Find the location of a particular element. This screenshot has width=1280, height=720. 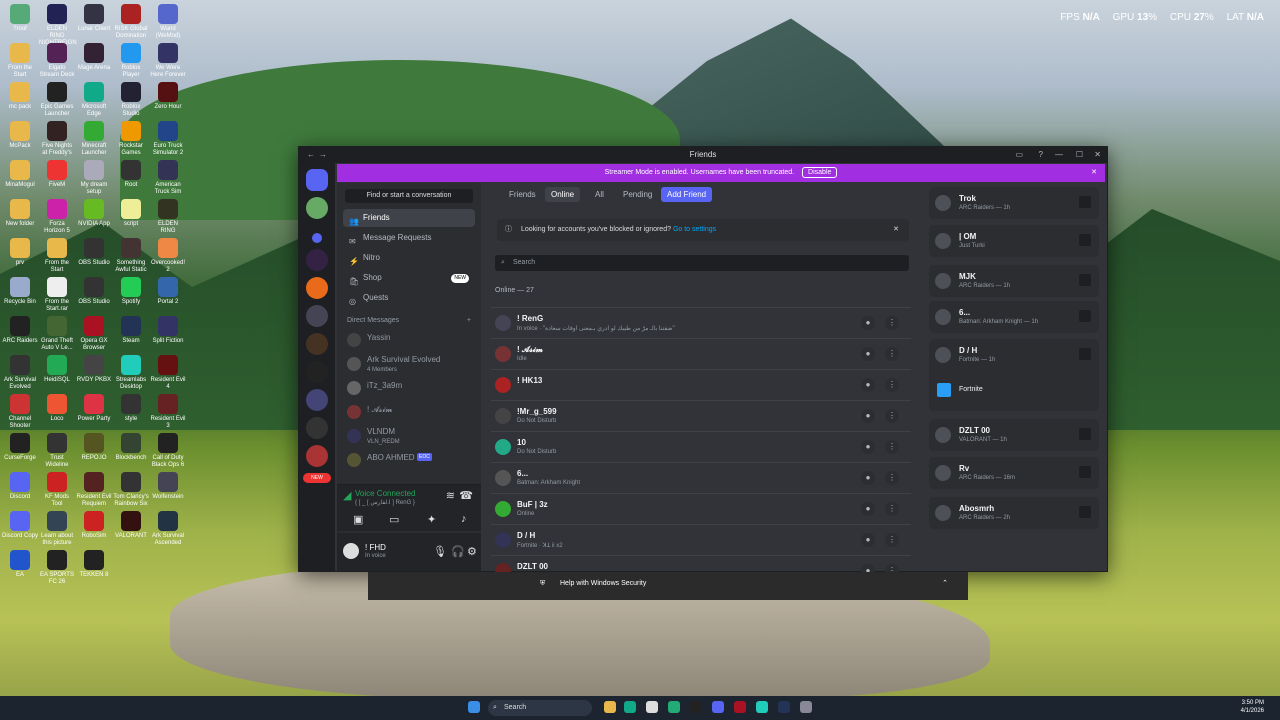

streamlabs-icon is located at coordinates (762, 707).